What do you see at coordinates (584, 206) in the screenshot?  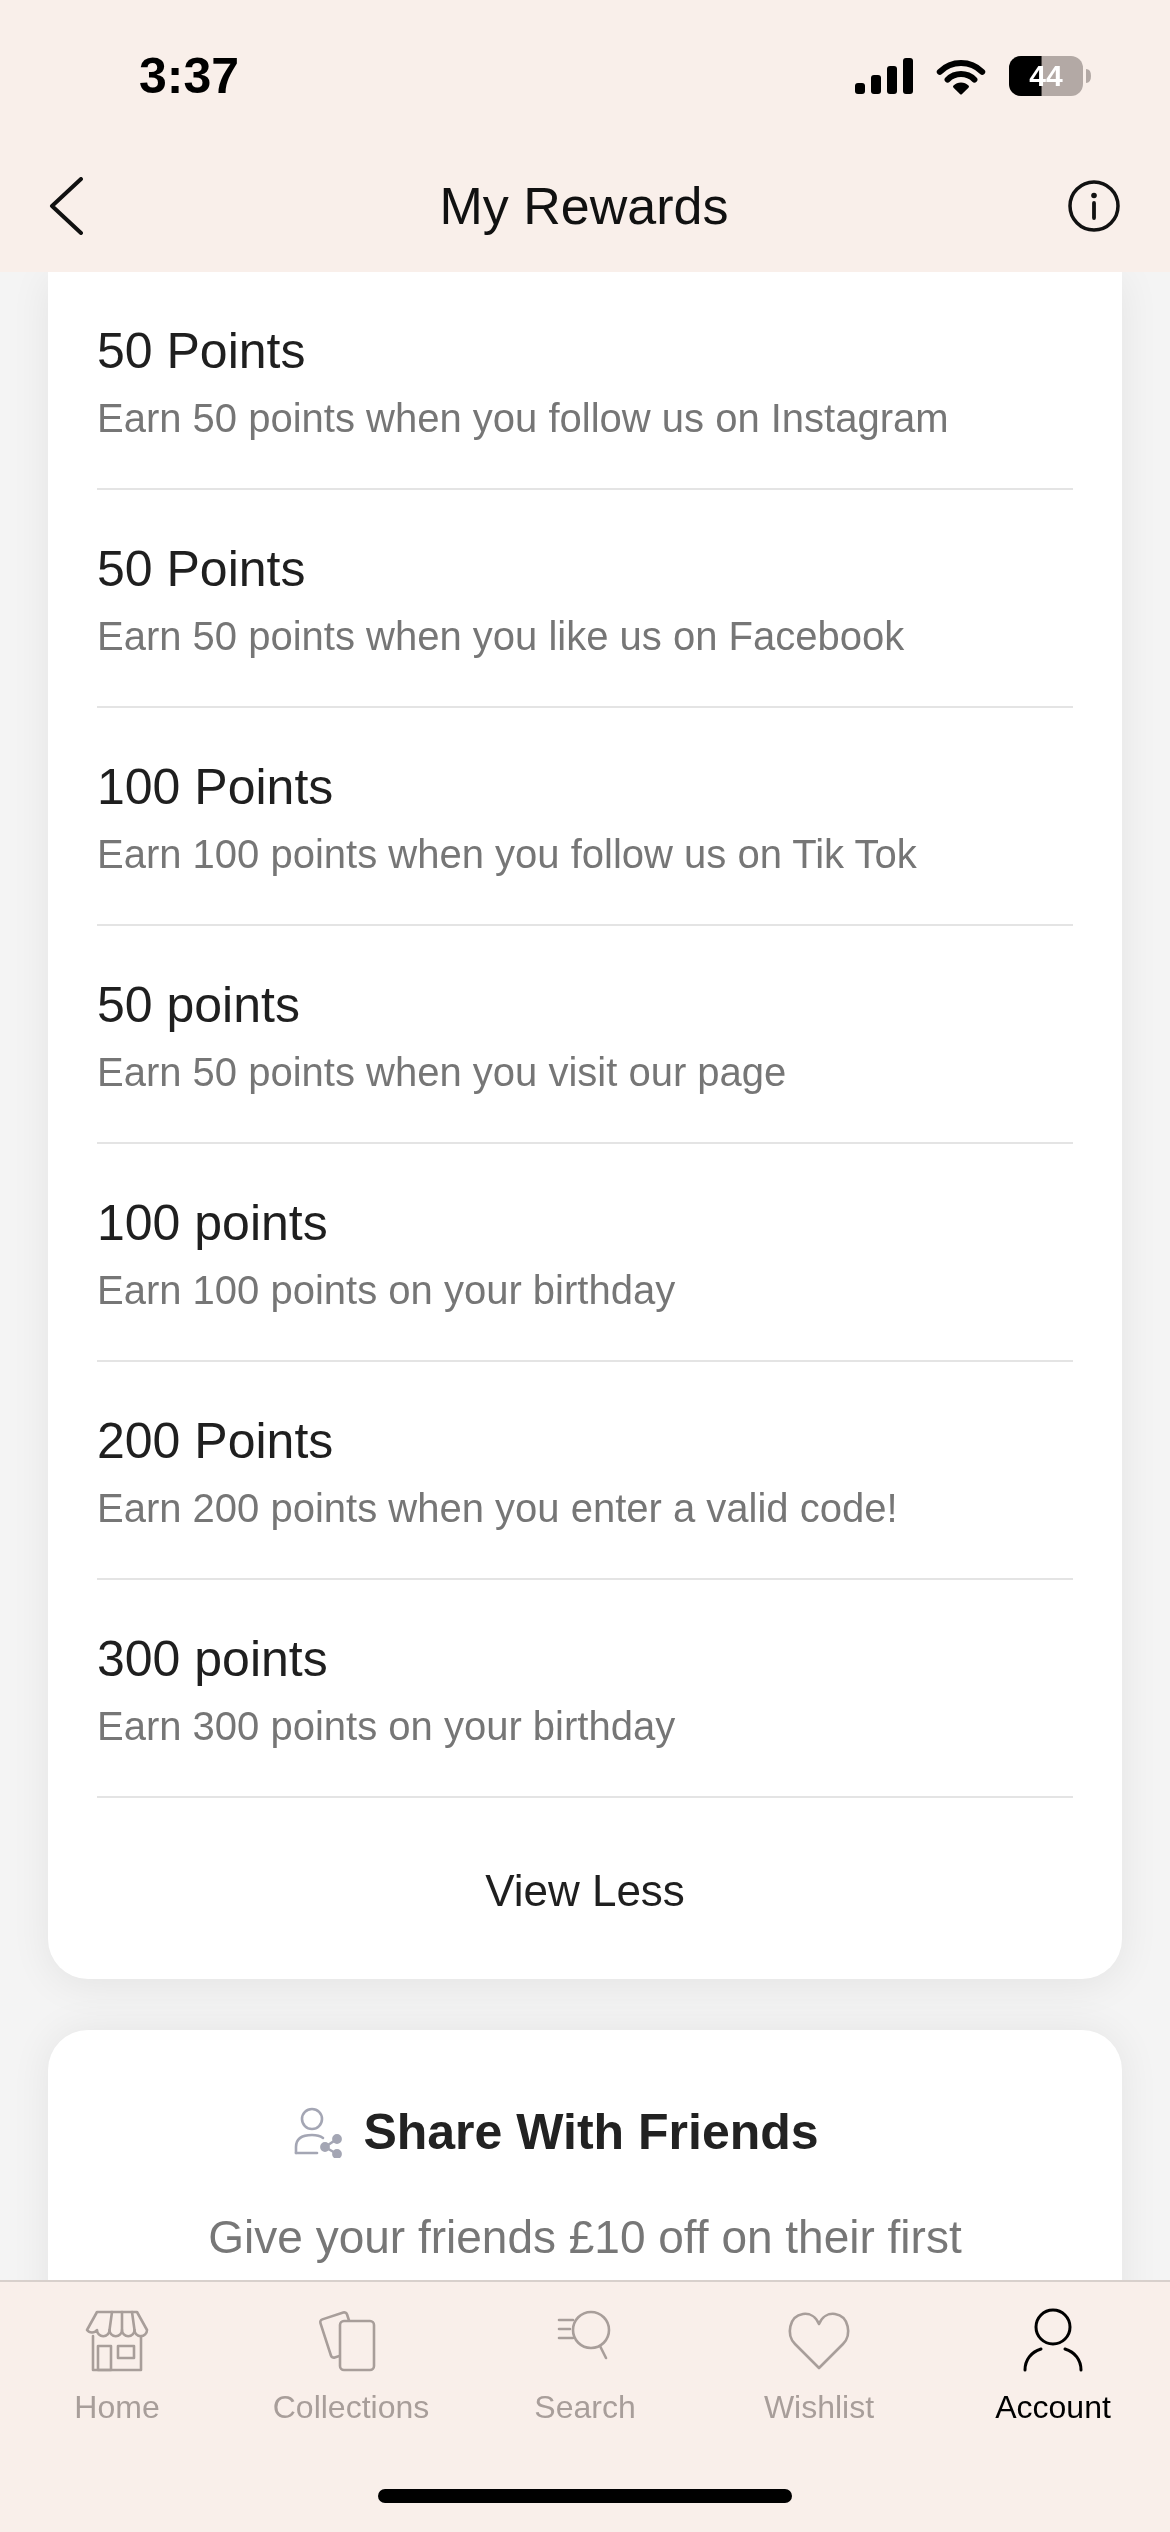 I see `page-title: My Rewards` at bounding box center [584, 206].